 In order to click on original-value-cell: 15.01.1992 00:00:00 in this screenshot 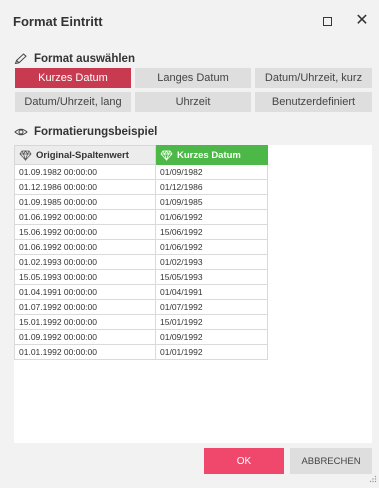, I will do `click(85, 322)`.